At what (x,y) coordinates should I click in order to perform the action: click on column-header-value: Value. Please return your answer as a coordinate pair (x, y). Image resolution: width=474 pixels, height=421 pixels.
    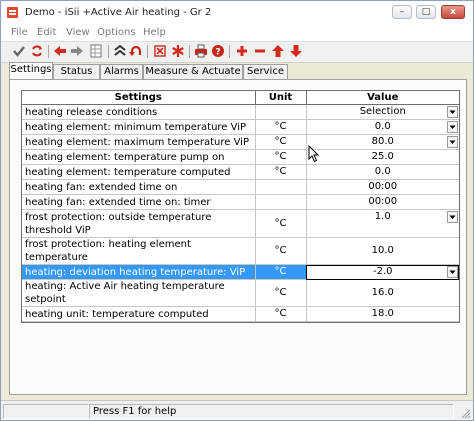
    Looking at the image, I should click on (382, 98).